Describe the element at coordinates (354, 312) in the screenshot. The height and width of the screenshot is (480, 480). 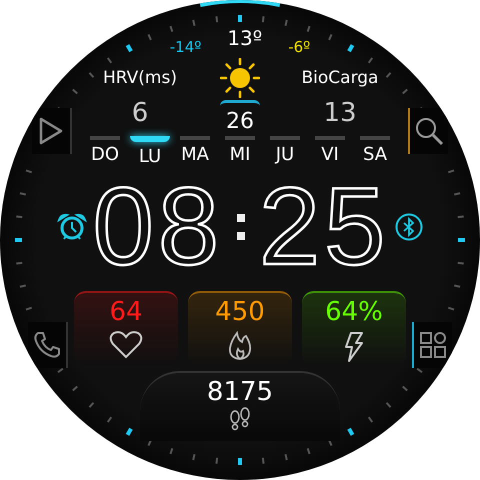
I see `stat-value: 64%` at that location.